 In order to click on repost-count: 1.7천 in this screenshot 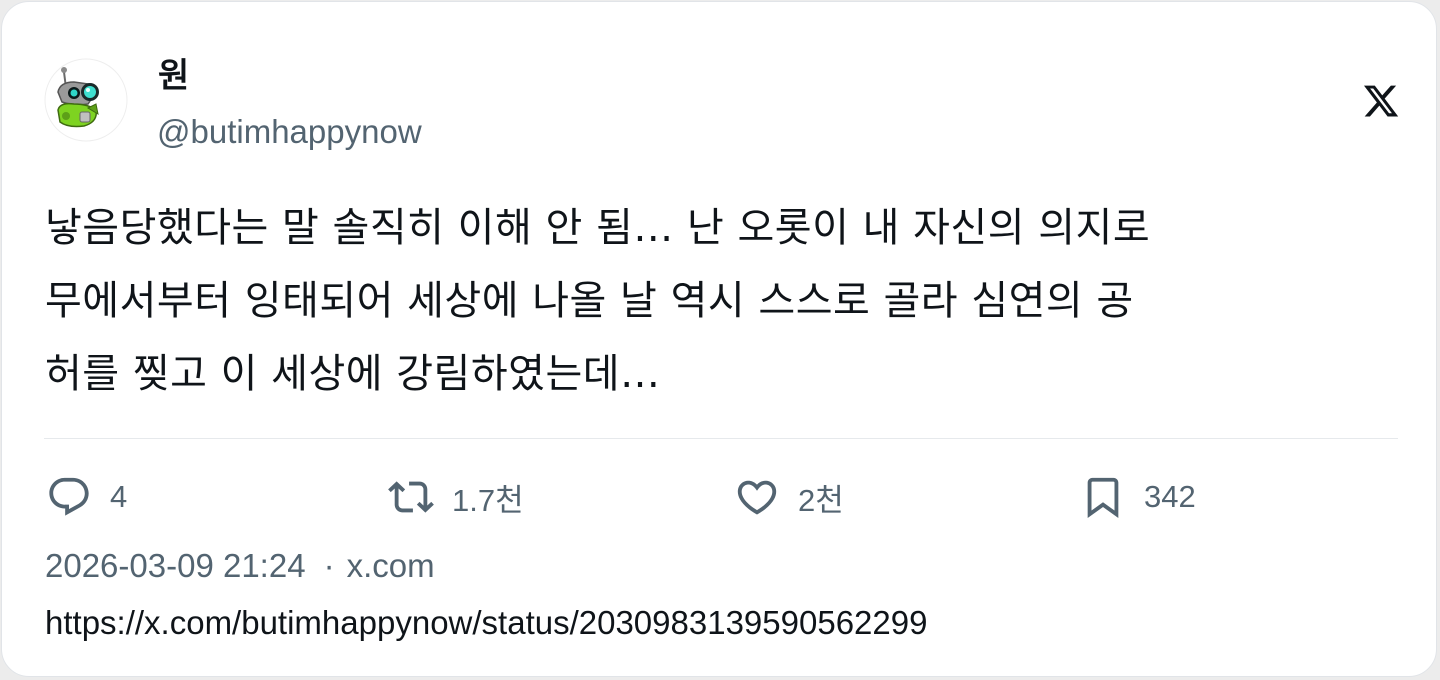, I will do `click(488, 500)`.